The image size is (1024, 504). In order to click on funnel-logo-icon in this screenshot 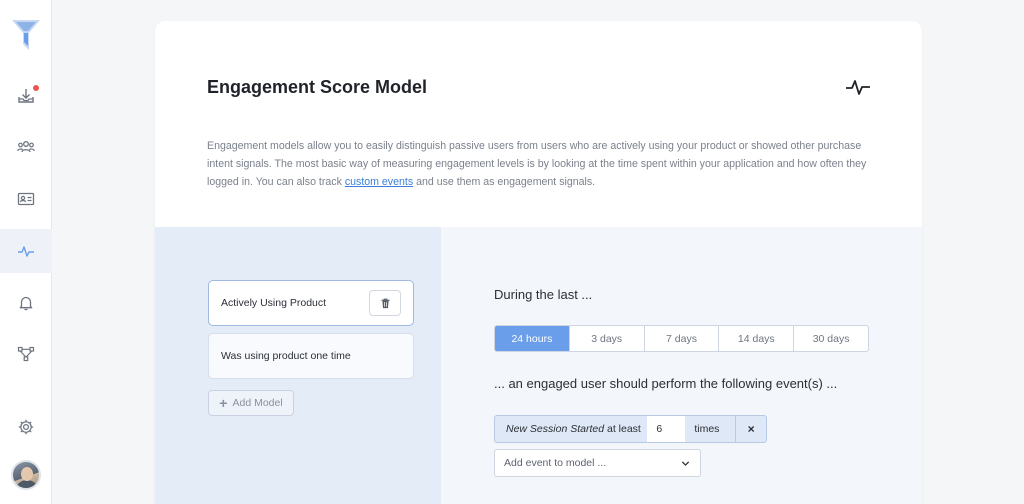, I will do `click(26, 35)`.